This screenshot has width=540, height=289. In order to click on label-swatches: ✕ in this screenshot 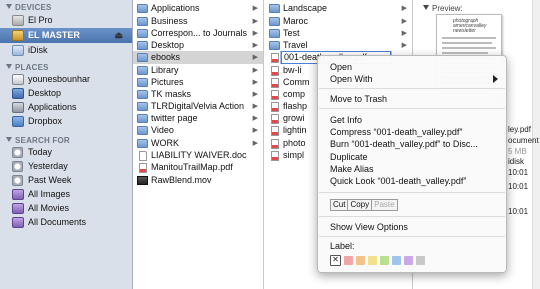, I will do `click(379, 260)`.